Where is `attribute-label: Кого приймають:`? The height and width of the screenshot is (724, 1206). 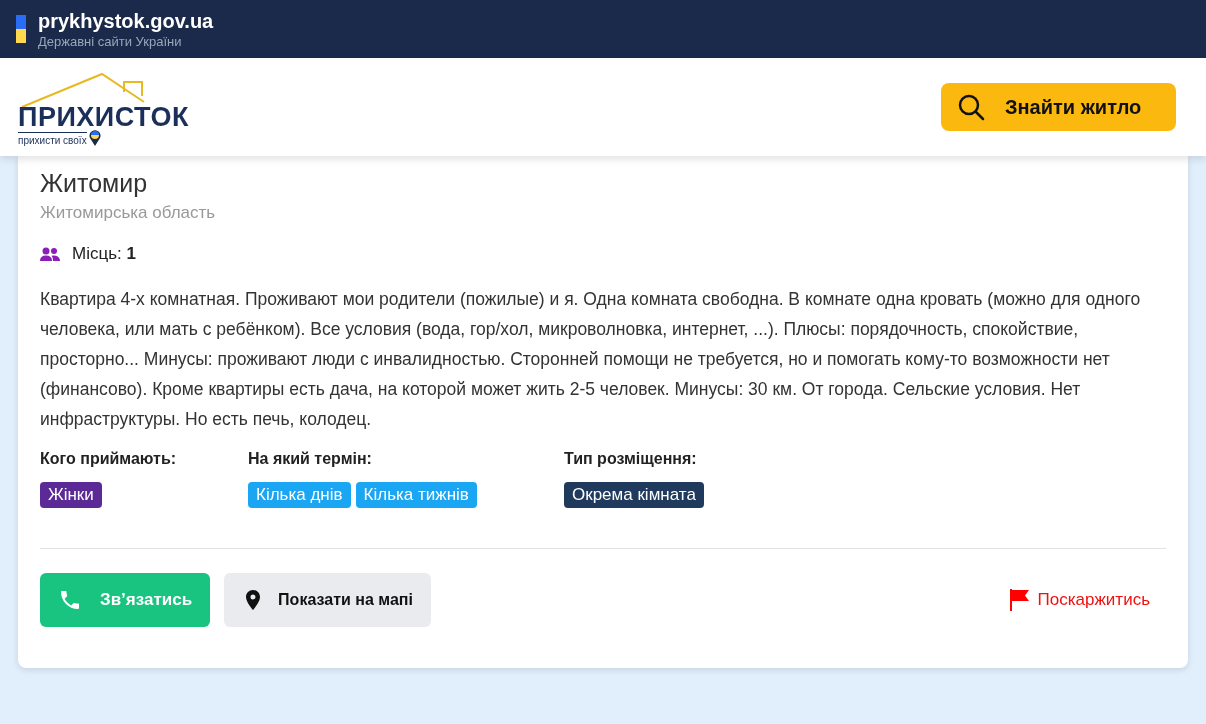
attribute-label: Кого приймають: is located at coordinates (109, 459).